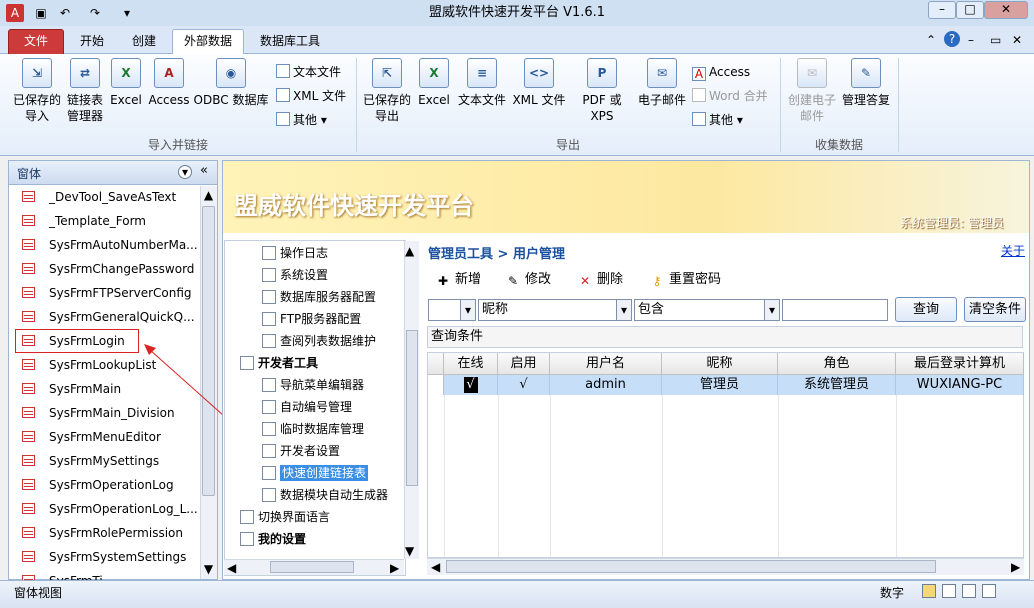 This screenshot has height=608, width=1034. I want to click on app-icon: A, so click(15, 13).